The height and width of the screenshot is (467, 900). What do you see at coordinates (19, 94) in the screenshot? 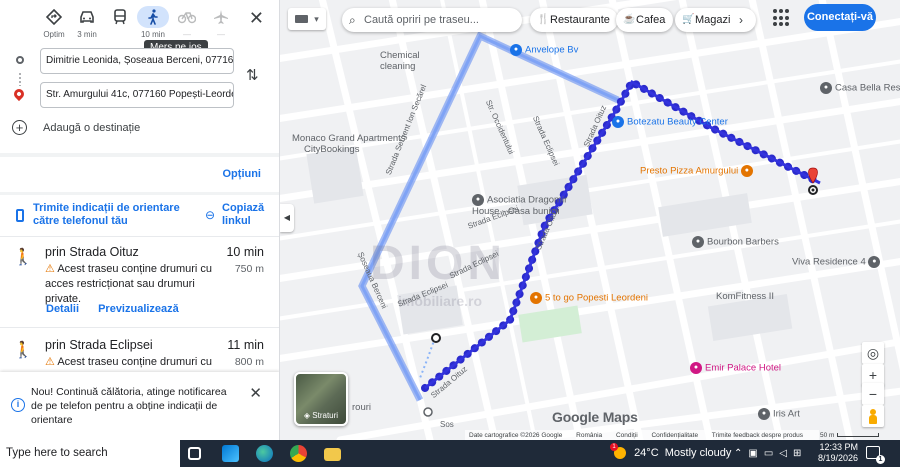
I see `destination-pin-icon` at bounding box center [19, 94].